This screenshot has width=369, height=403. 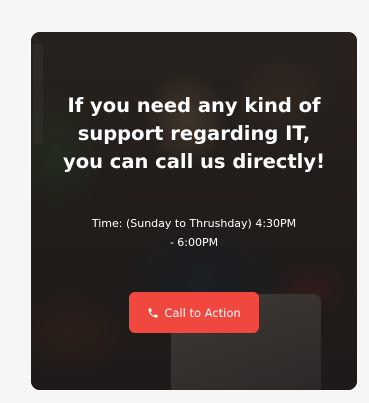 What do you see at coordinates (194, 105) in the screenshot?
I see `heading-line: If you need any kind of` at bounding box center [194, 105].